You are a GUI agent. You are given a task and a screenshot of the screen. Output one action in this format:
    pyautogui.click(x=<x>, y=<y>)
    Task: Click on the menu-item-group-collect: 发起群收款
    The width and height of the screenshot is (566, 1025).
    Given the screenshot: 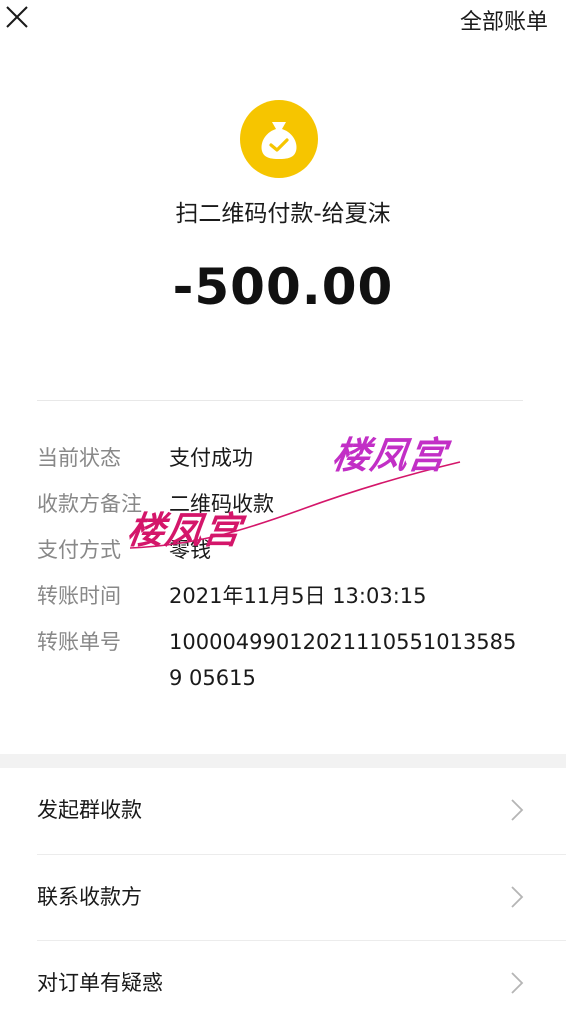 What is the action you would take?
    pyautogui.click(x=283, y=810)
    